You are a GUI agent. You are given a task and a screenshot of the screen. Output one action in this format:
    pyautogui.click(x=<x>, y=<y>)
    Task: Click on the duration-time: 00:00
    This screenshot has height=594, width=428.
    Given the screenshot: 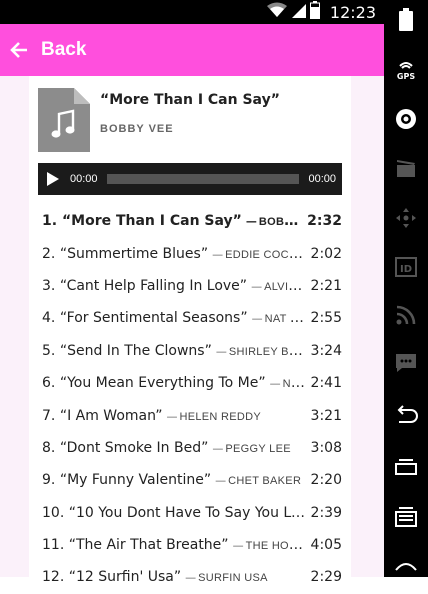 What is the action you would take?
    pyautogui.click(x=322, y=179)
    